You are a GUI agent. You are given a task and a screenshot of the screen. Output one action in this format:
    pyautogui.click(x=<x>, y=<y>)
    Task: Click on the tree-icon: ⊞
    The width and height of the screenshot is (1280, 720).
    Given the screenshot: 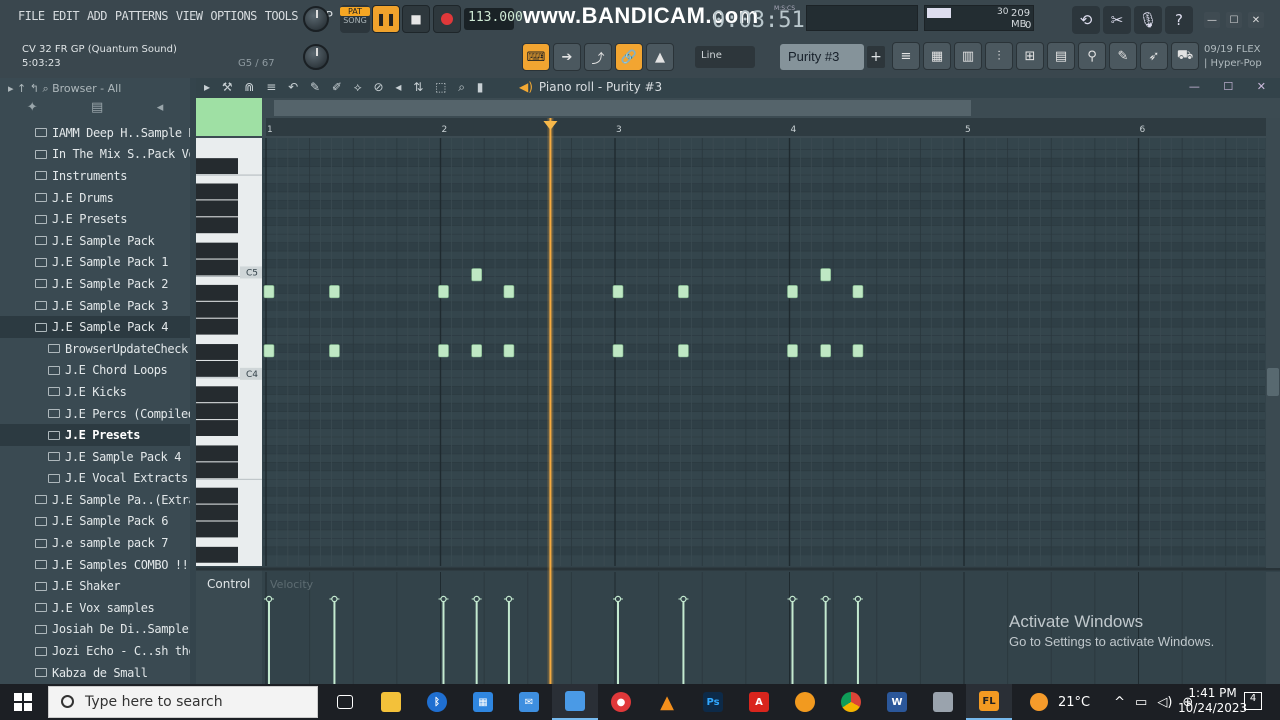 What is the action you would take?
    pyautogui.click(x=1030, y=56)
    